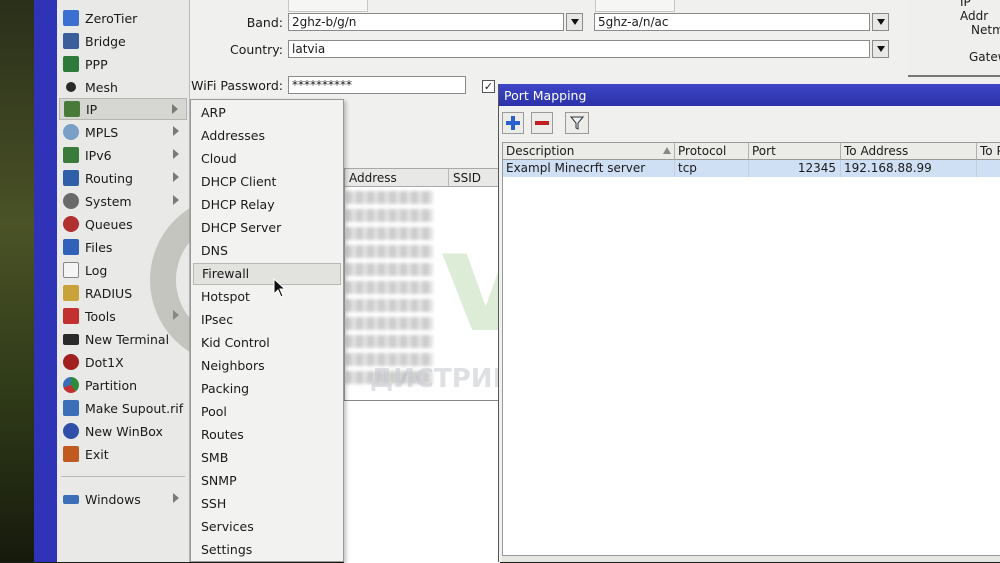 Image resolution: width=1000 pixels, height=563 pixels. I want to click on column-header-port: Port, so click(795, 151).